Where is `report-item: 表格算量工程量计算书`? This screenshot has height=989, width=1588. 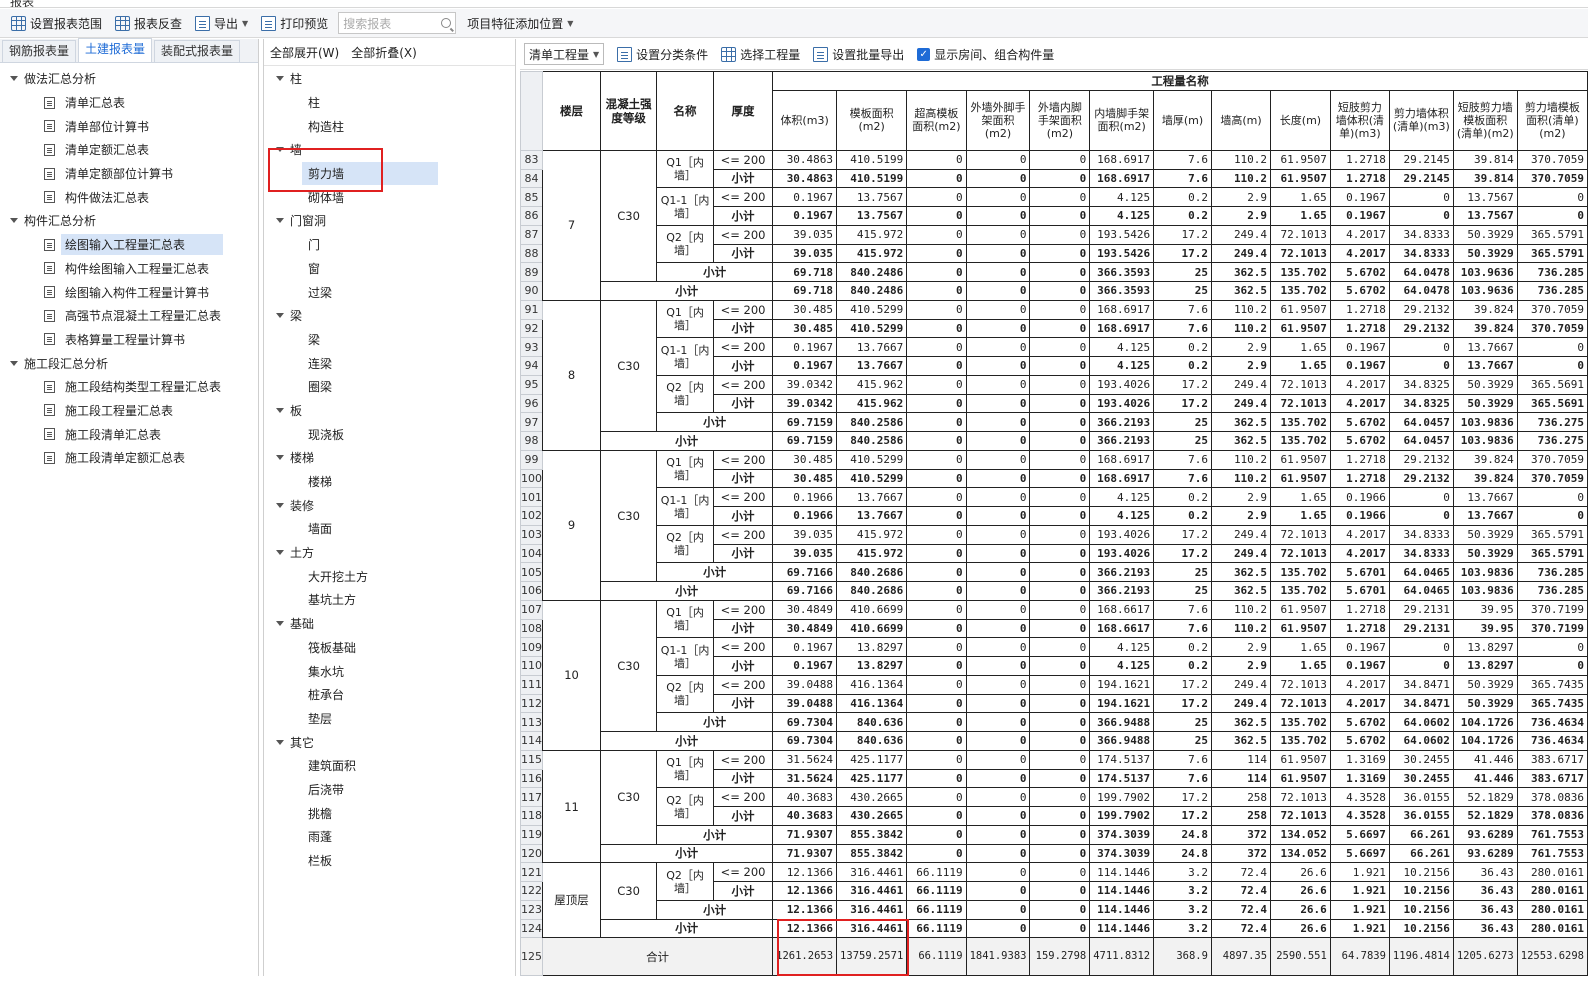 report-item: 表格算量工程量计算书 is located at coordinates (129, 340).